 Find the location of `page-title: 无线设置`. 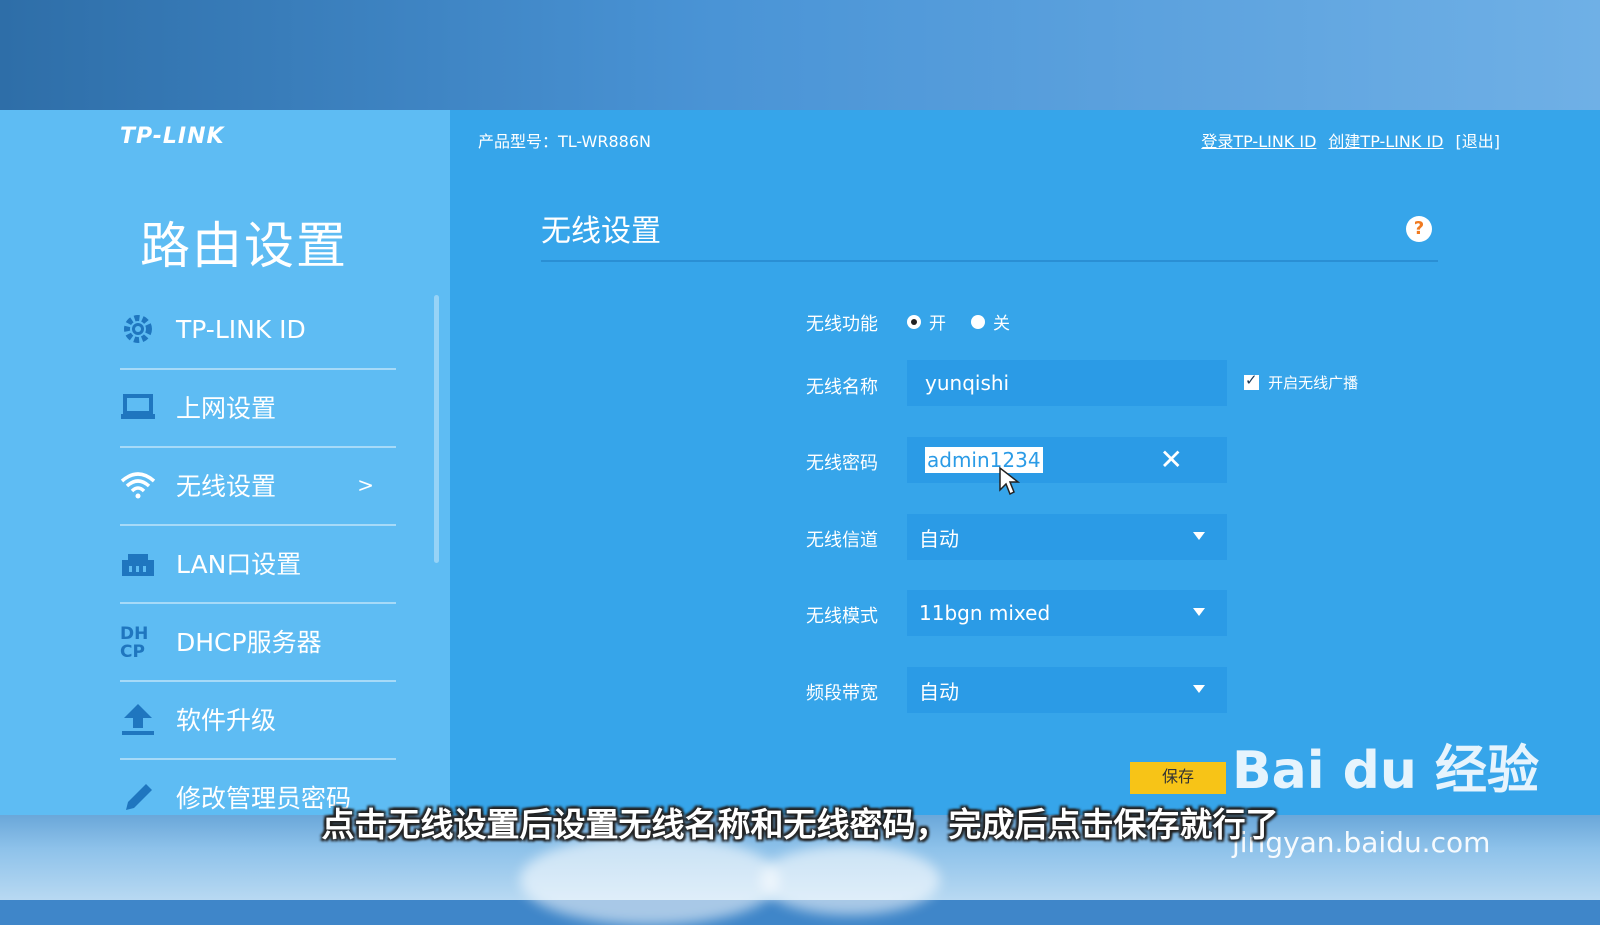

page-title: 无线设置 is located at coordinates (601, 231).